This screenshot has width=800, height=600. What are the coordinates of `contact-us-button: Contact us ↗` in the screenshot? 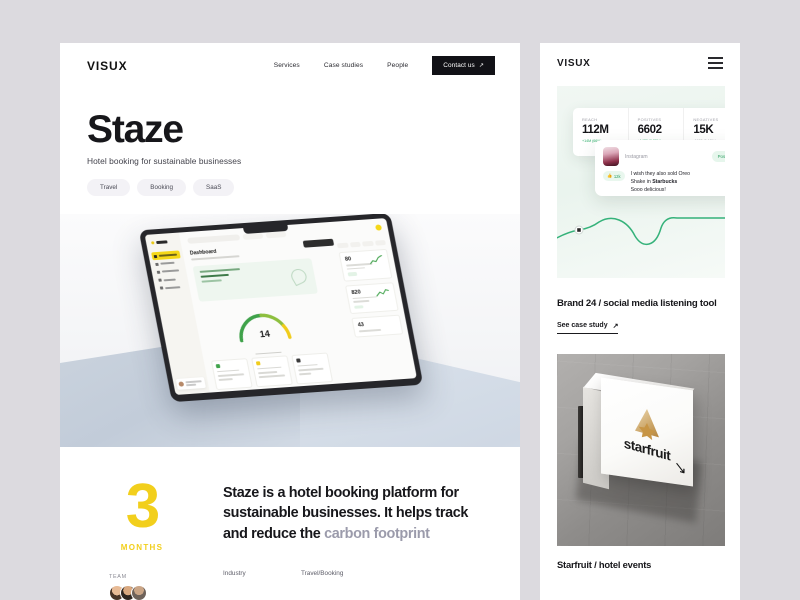 It's located at (463, 65).